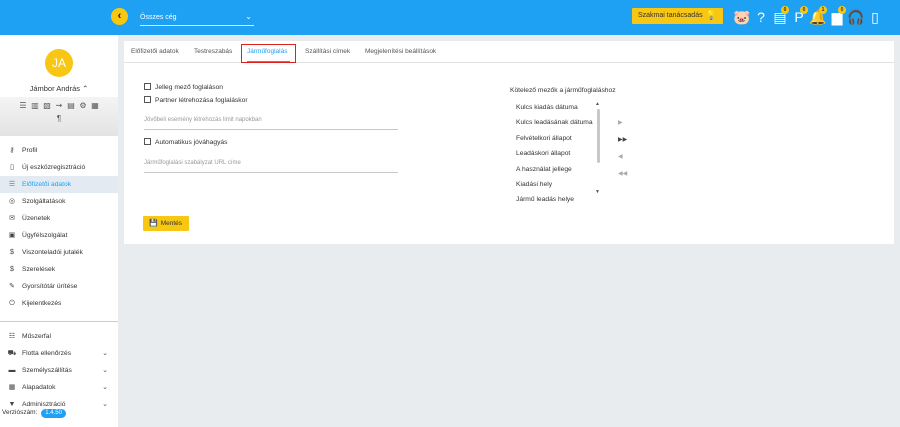 This screenshot has height=427, width=900. What do you see at coordinates (23, 105) in the screenshot?
I see `list-icon: ☰` at bounding box center [23, 105].